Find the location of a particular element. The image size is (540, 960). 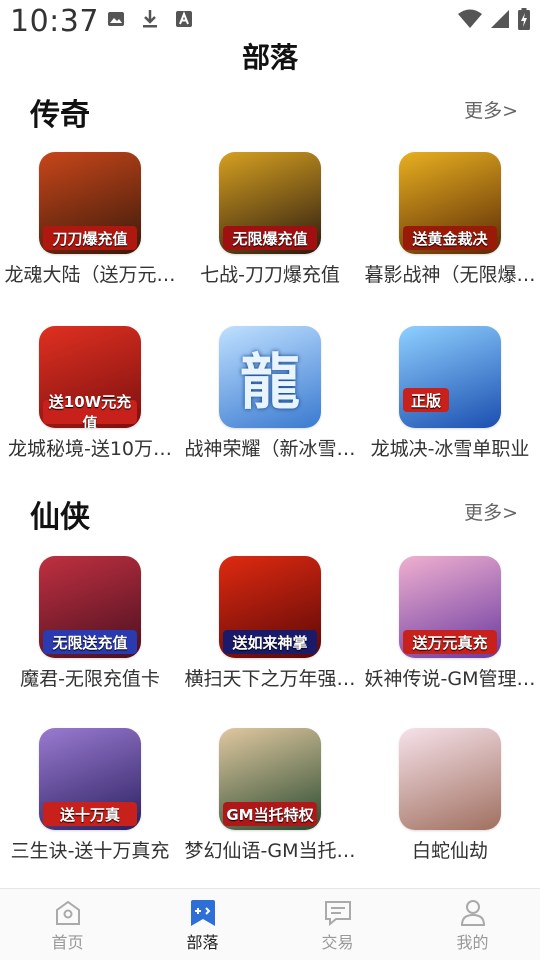

game-icon: 无限送充值 is located at coordinates (90, 607).